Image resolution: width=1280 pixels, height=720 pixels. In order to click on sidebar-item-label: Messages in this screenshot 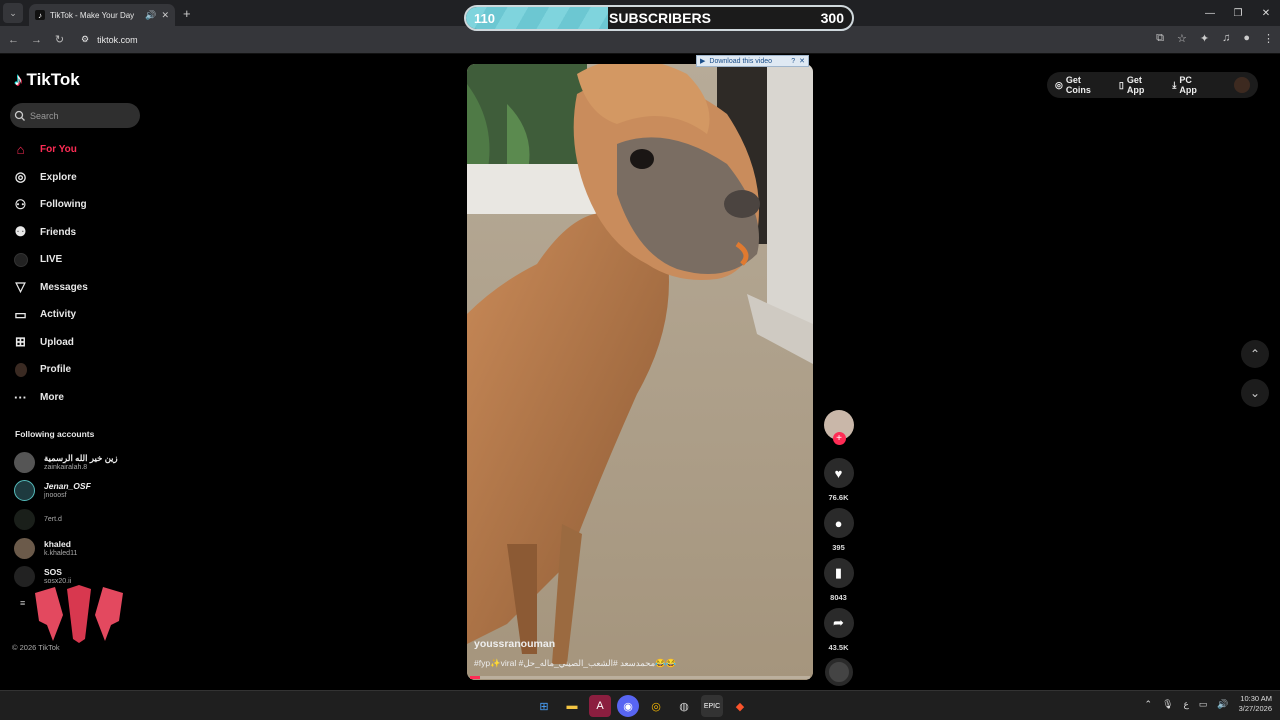, I will do `click(64, 287)`.